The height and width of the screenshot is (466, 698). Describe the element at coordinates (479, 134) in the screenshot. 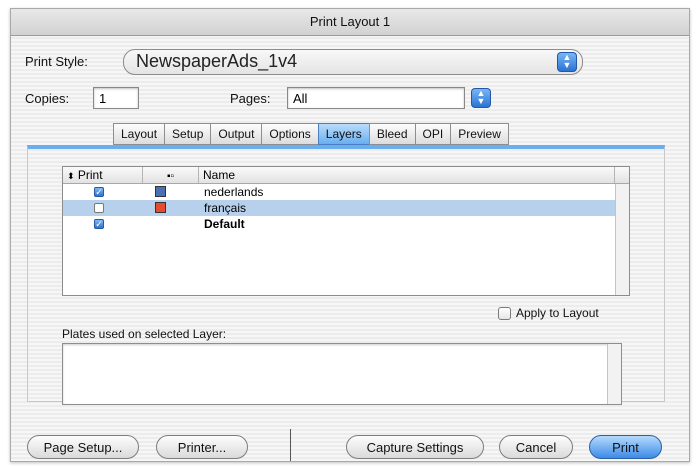

I see `tab-preview: Preview` at that location.